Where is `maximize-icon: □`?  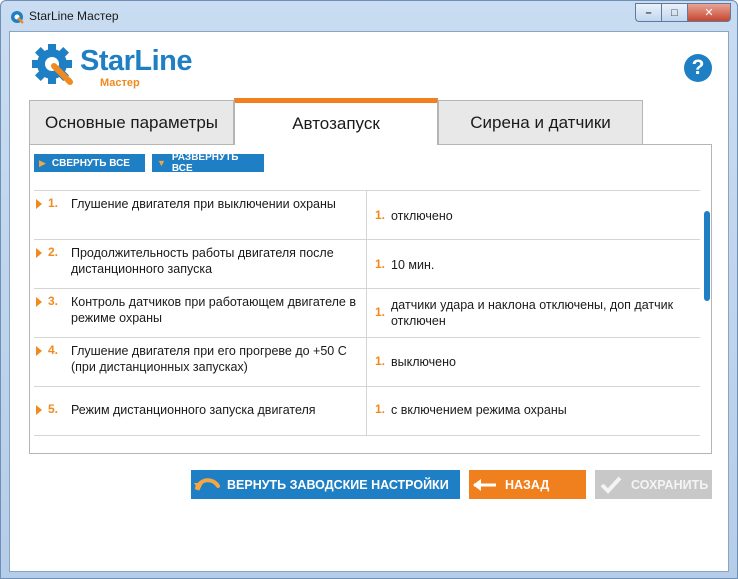 maximize-icon: □ is located at coordinates (674, 12).